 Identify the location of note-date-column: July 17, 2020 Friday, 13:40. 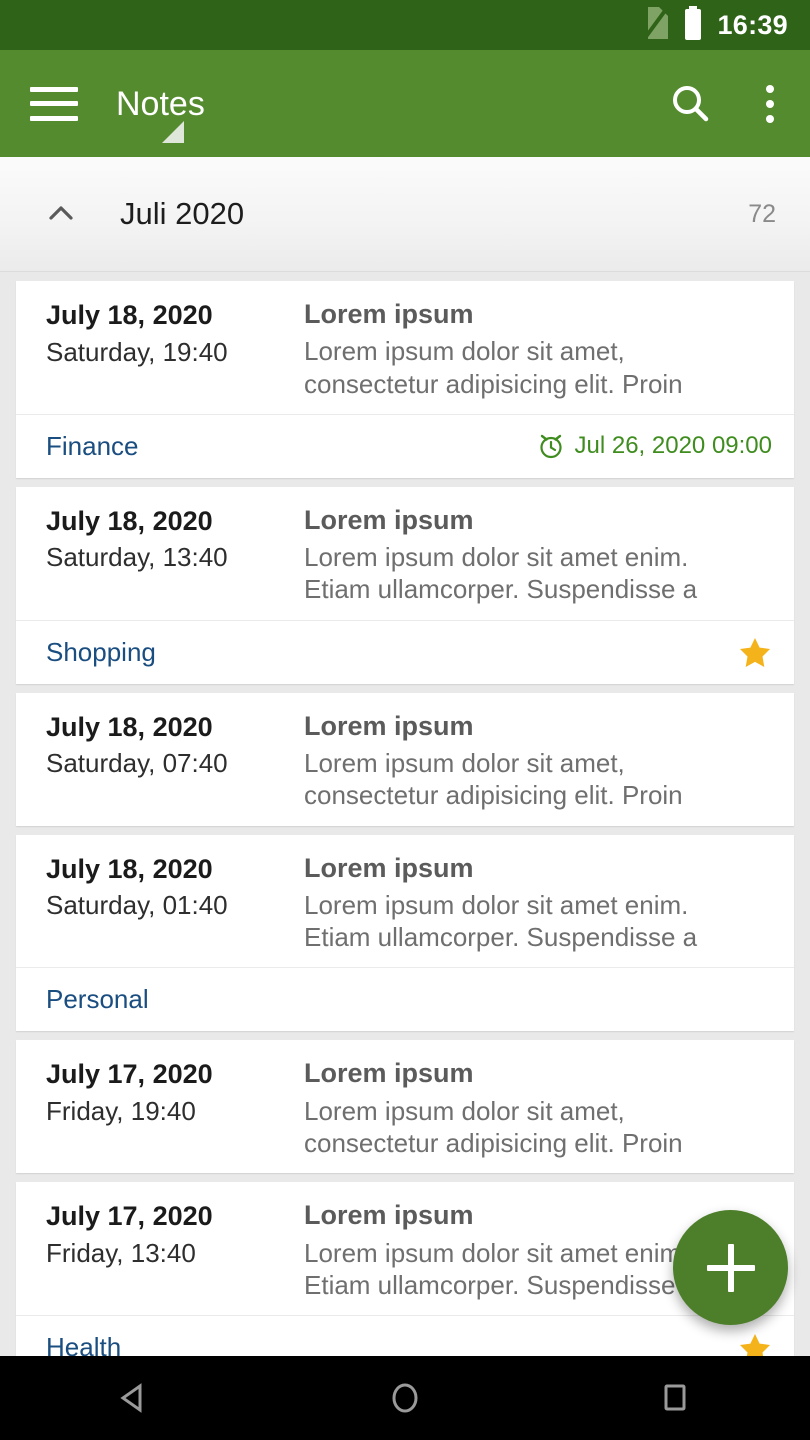
(168, 1250).